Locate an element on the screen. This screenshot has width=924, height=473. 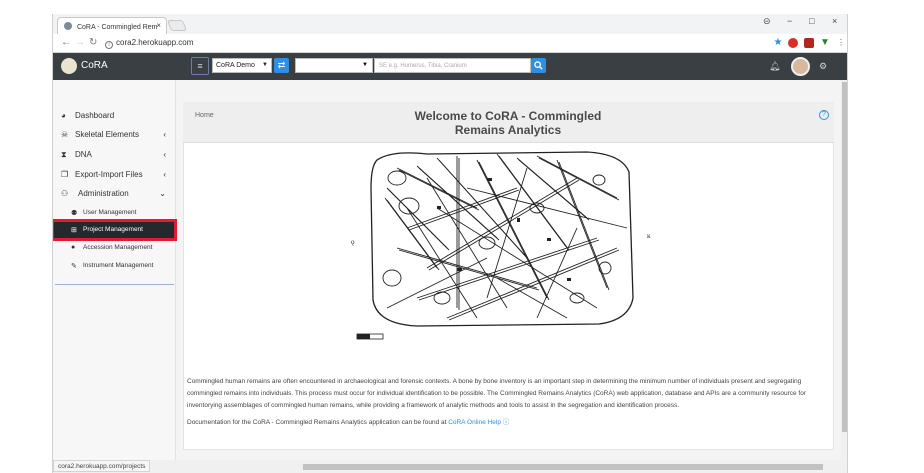
url-text: cora2.herokuapp.com is located at coordinates (155, 42).